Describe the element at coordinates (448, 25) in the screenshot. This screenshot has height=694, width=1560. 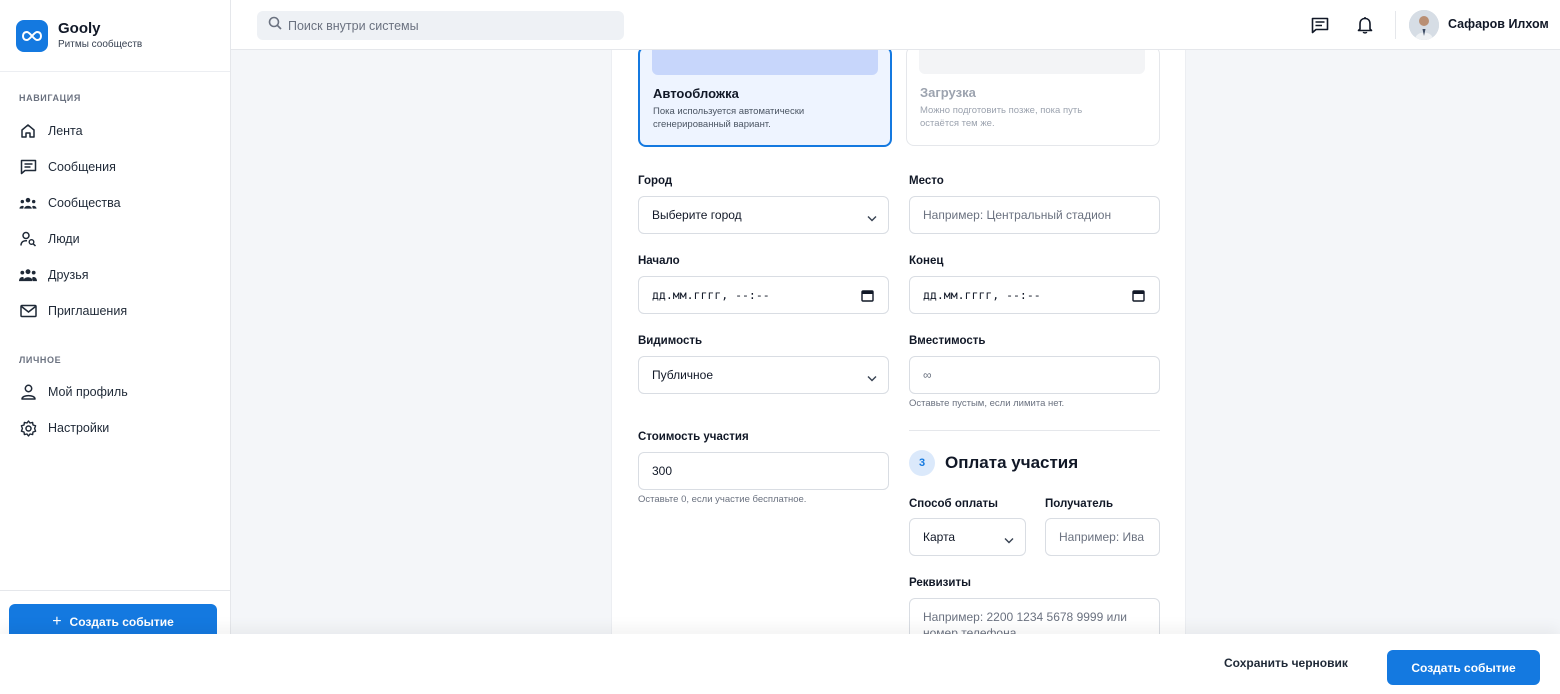
I see `search-input` at that location.